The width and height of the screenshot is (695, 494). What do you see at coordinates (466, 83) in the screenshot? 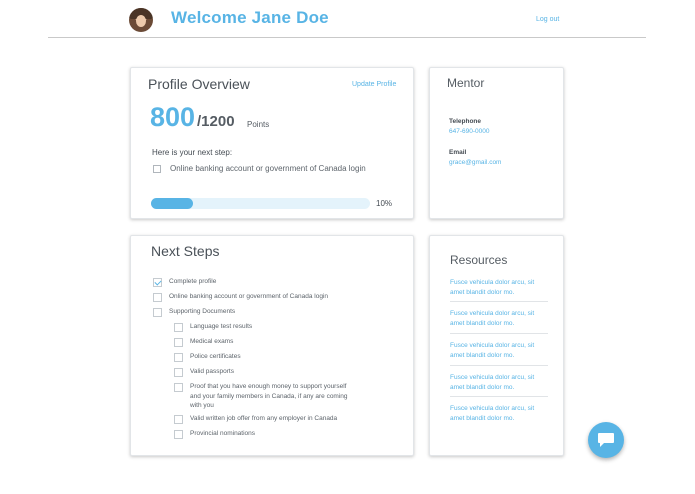
I see `mentor-title: Mentor` at bounding box center [466, 83].